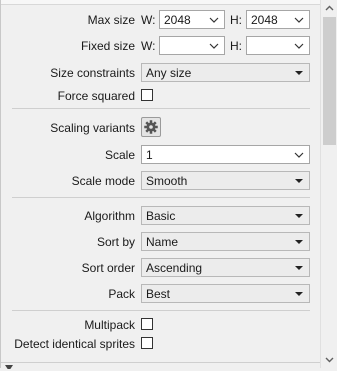 The width and height of the screenshot is (337, 371). I want to click on multipack-checkbox, so click(147, 324).